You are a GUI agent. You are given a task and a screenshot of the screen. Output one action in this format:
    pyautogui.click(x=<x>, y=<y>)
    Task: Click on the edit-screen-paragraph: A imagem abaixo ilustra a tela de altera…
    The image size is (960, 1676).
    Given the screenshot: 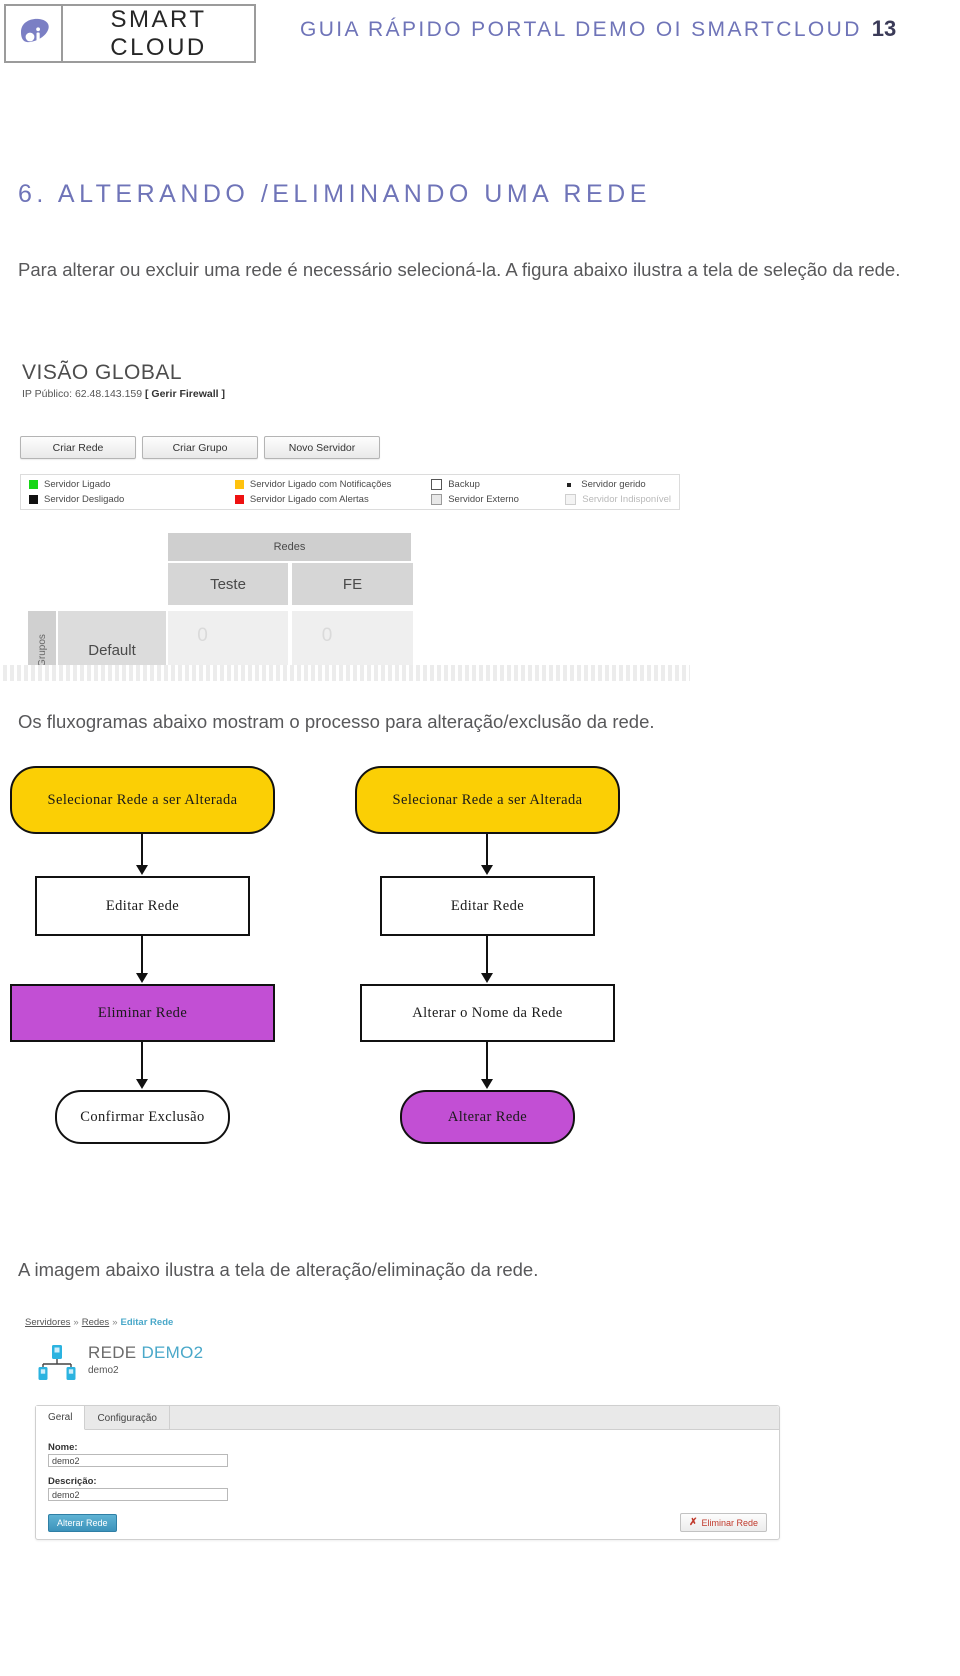 What is the action you would take?
    pyautogui.click(x=278, y=1269)
    